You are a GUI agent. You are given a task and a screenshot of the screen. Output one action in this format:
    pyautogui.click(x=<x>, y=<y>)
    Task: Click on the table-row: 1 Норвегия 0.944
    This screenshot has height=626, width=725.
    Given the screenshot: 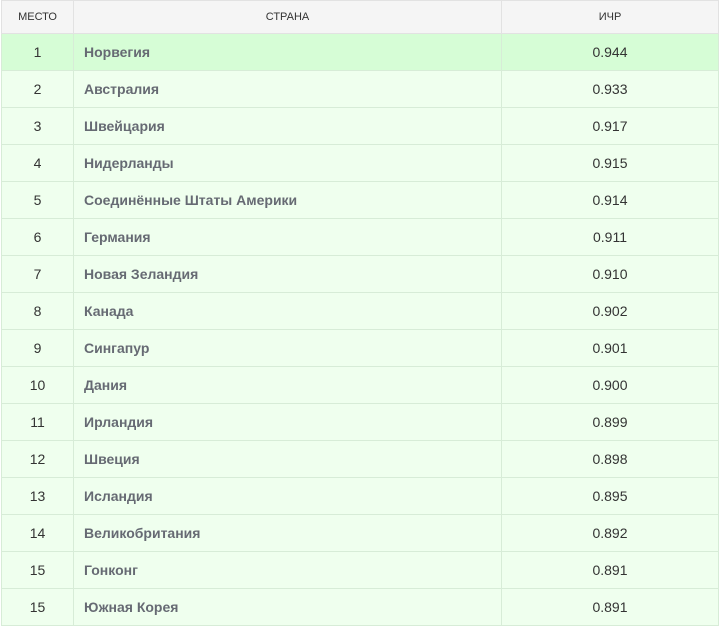 What is the action you would take?
    pyautogui.click(x=360, y=52)
    